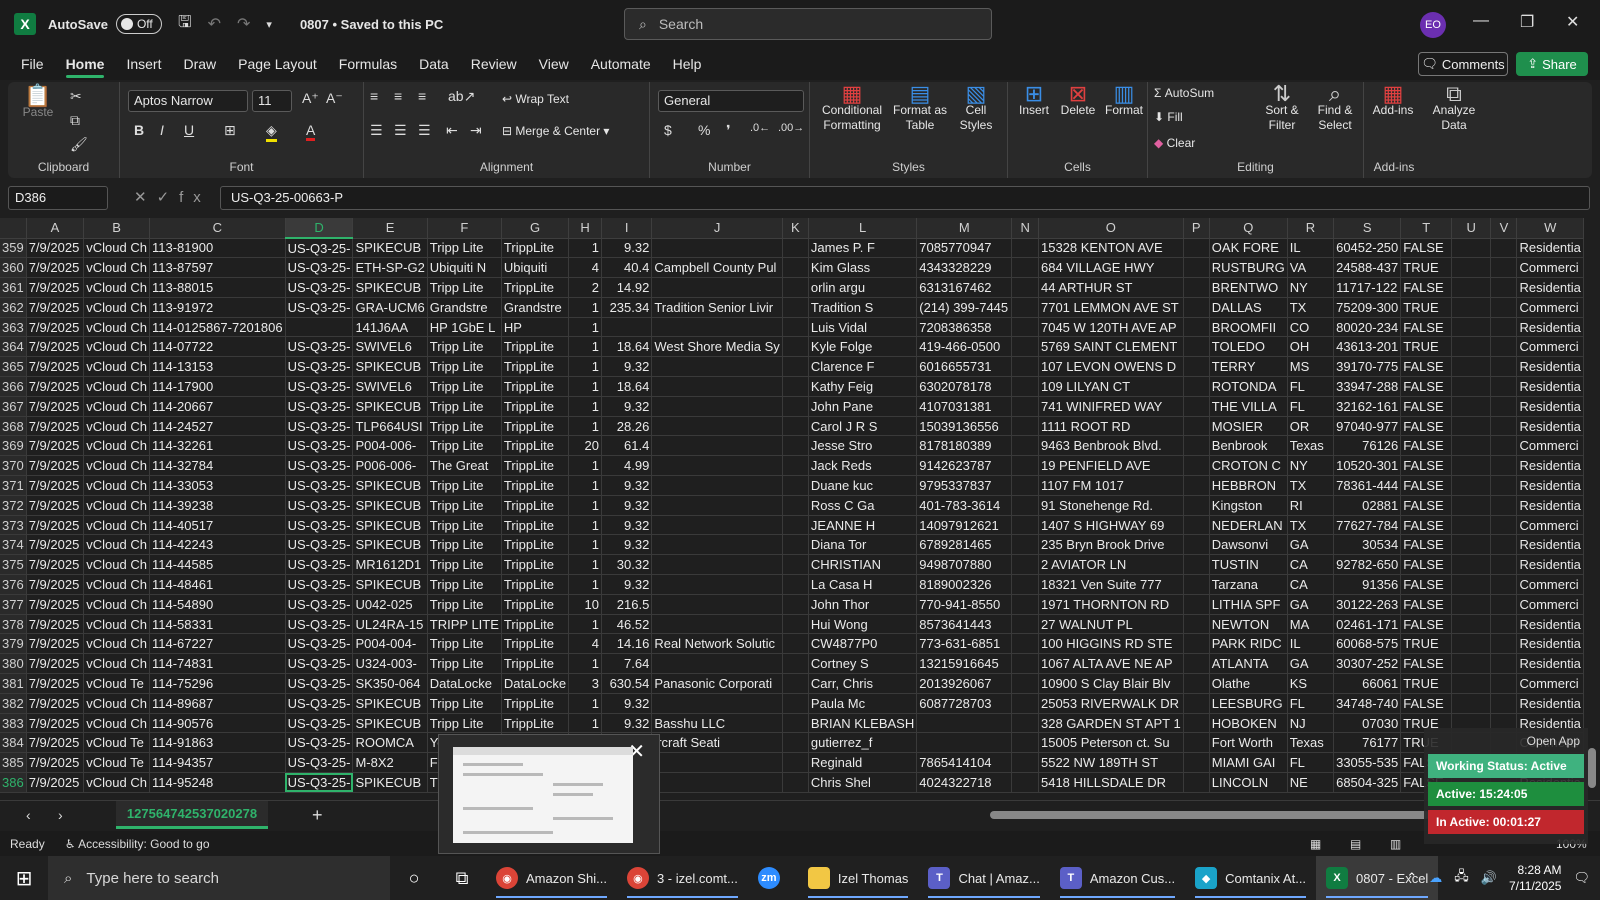 This screenshot has width=1600, height=900. I want to click on sort-filter-button: ⇅ Sort & Filter, so click(1282, 108).